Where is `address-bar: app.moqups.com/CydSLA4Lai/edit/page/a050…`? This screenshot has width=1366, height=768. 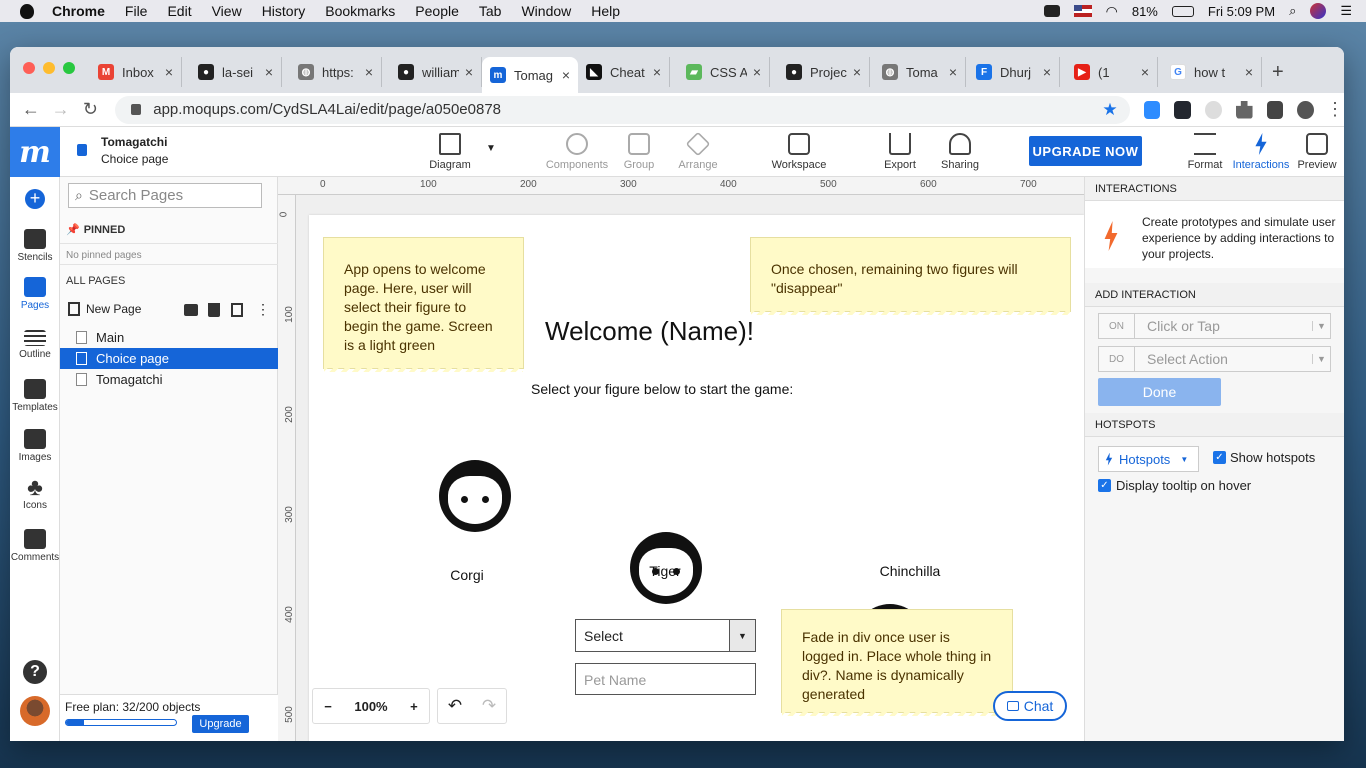 address-bar: app.moqups.com/CydSLA4Lai/edit/page/a050… is located at coordinates (622, 109).